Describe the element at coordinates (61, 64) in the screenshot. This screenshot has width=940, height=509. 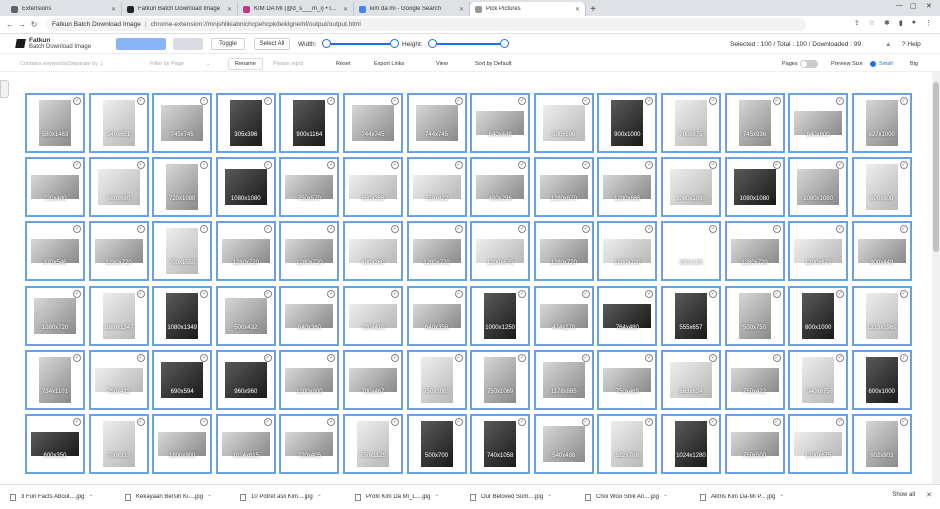
I see `keyword-filter-input: Contains keywords(Separate by ,)` at that location.